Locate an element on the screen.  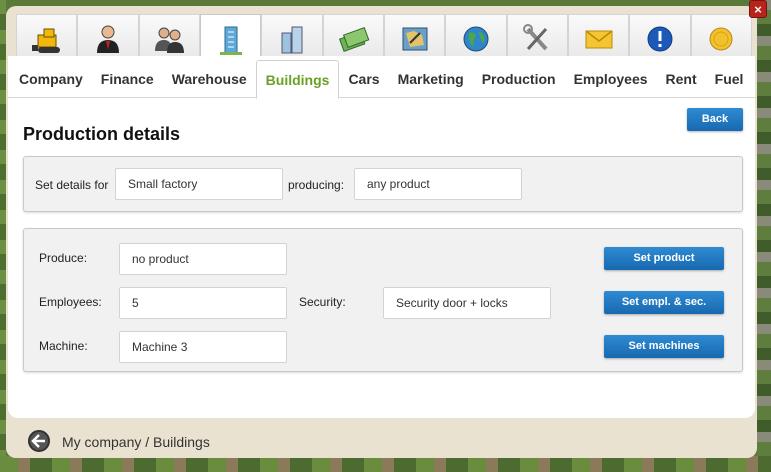
tab-fuel: Fuel is located at coordinates (729, 79).